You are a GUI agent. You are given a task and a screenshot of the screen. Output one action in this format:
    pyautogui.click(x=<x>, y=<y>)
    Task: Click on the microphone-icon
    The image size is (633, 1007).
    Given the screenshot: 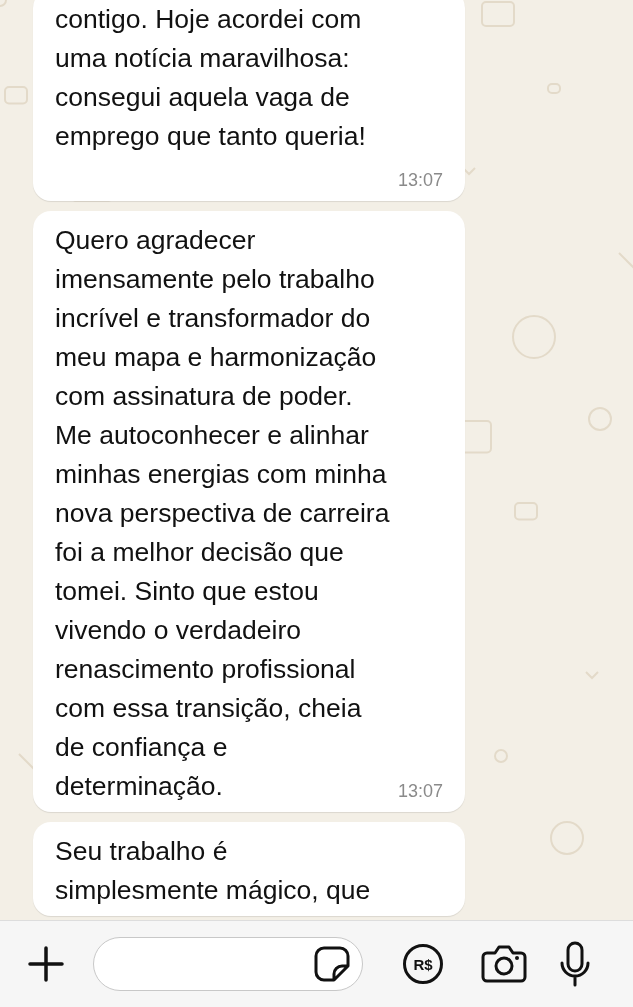 What is the action you would take?
    pyautogui.click(x=575, y=964)
    